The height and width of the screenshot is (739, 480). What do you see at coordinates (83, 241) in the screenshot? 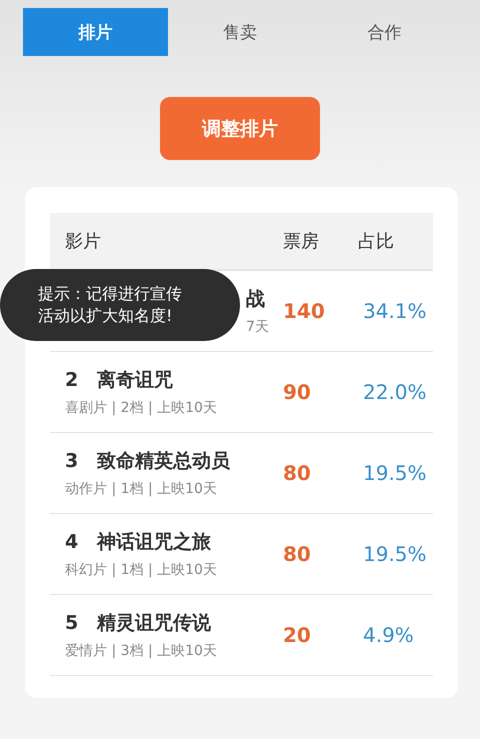
I see `column-header: 影片` at bounding box center [83, 241].